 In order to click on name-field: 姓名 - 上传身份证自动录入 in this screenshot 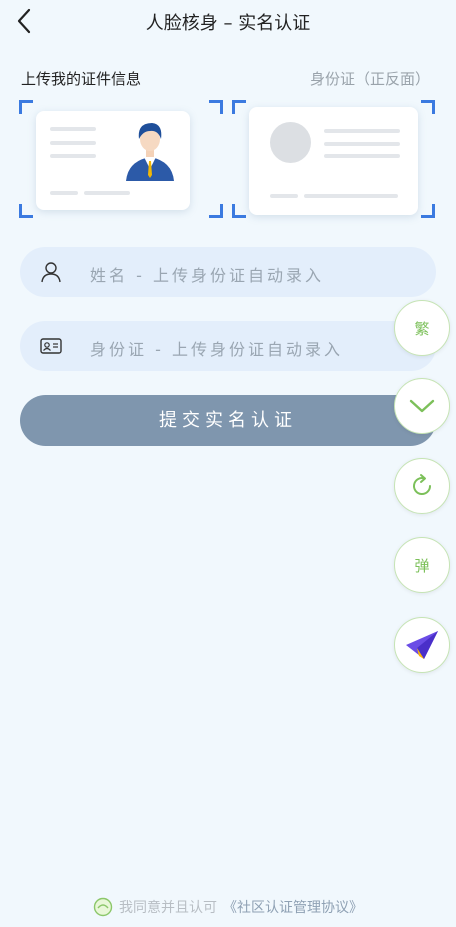, I will do `click(228, 272)`.